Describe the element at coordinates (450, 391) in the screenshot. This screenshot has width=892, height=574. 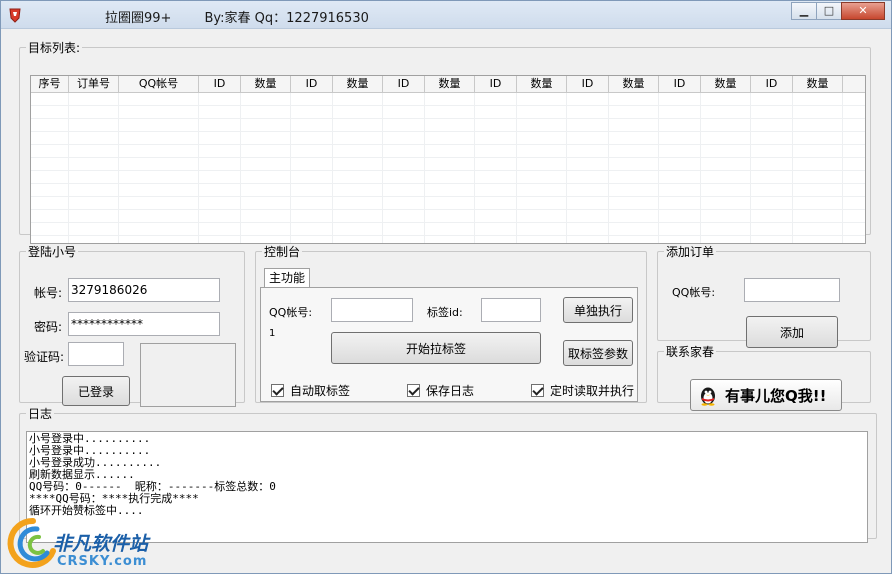
I see `save-log-label: 保存日志` at that location.